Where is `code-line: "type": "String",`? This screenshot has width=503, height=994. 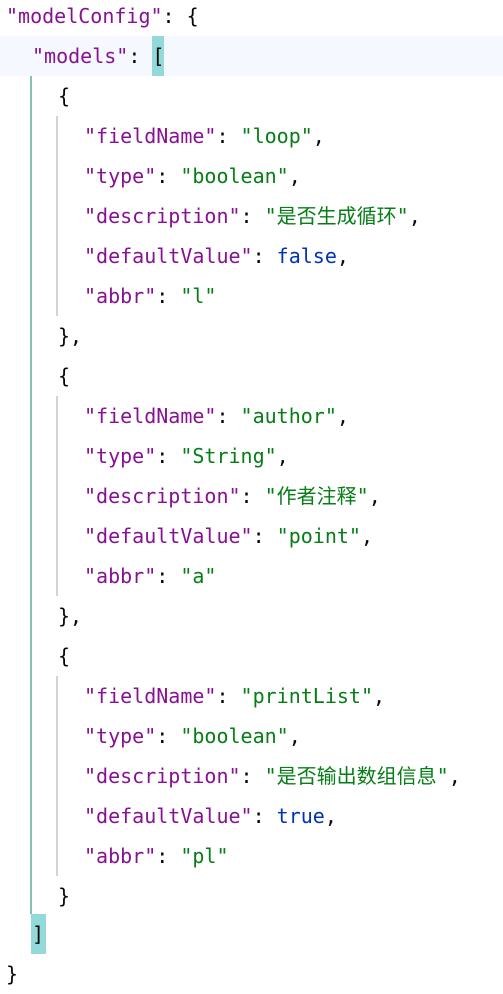 code-line: "type": "String", is located at coordinates (251, 456).